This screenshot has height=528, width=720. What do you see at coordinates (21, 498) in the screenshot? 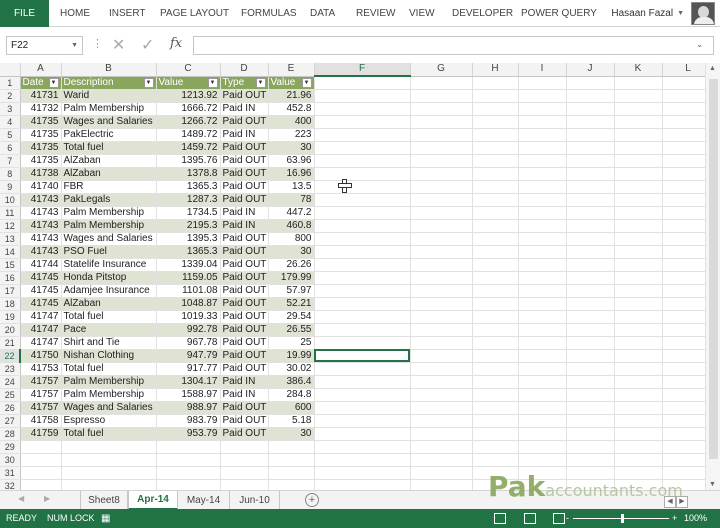
I see `prev-sheet-icon: ◀` at bounding box center [21, 498].